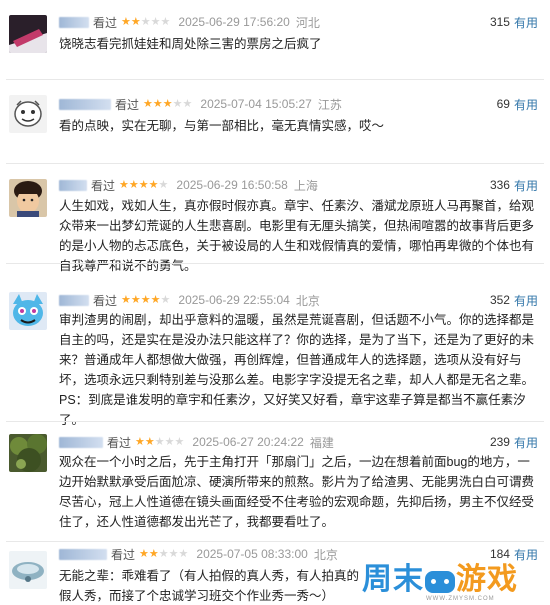  Describe the element at coordinates (329, 104) in the screenshot. I see `review-location: 江苏` at that location.